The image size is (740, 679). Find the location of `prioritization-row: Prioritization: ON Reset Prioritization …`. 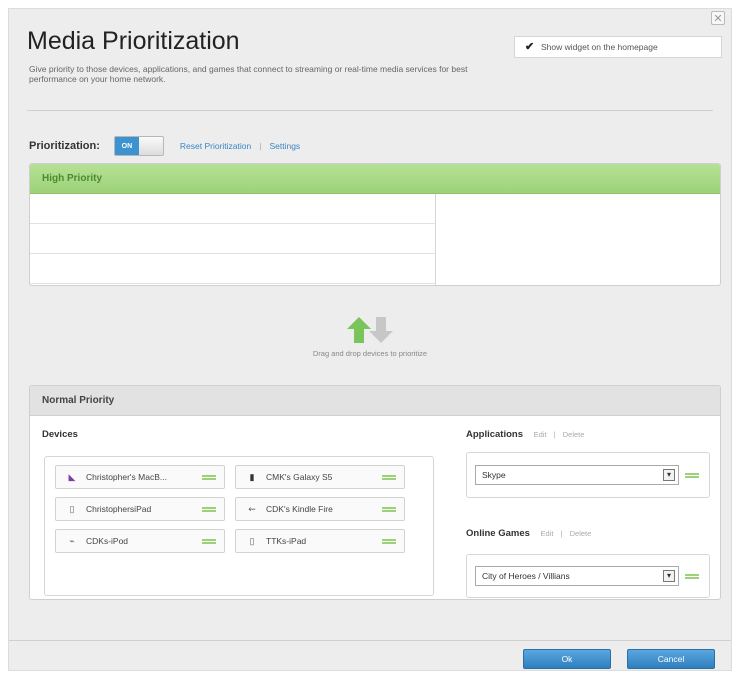

prioritization-row: Prioritization: ON Reset Prioritization … is located at coordinates (164, 146).